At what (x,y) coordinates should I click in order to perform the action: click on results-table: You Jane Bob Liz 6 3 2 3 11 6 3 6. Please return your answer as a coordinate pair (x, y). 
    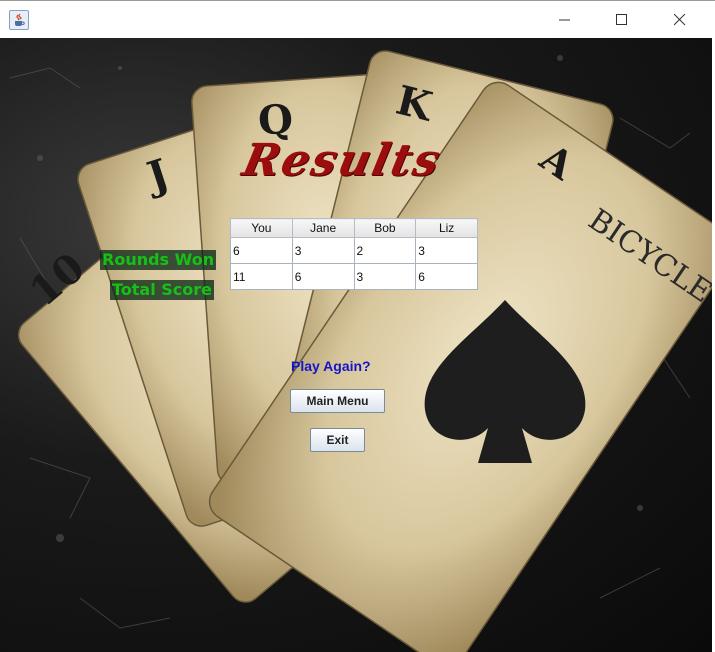
    Looking at the image, I should click on (354, 254).